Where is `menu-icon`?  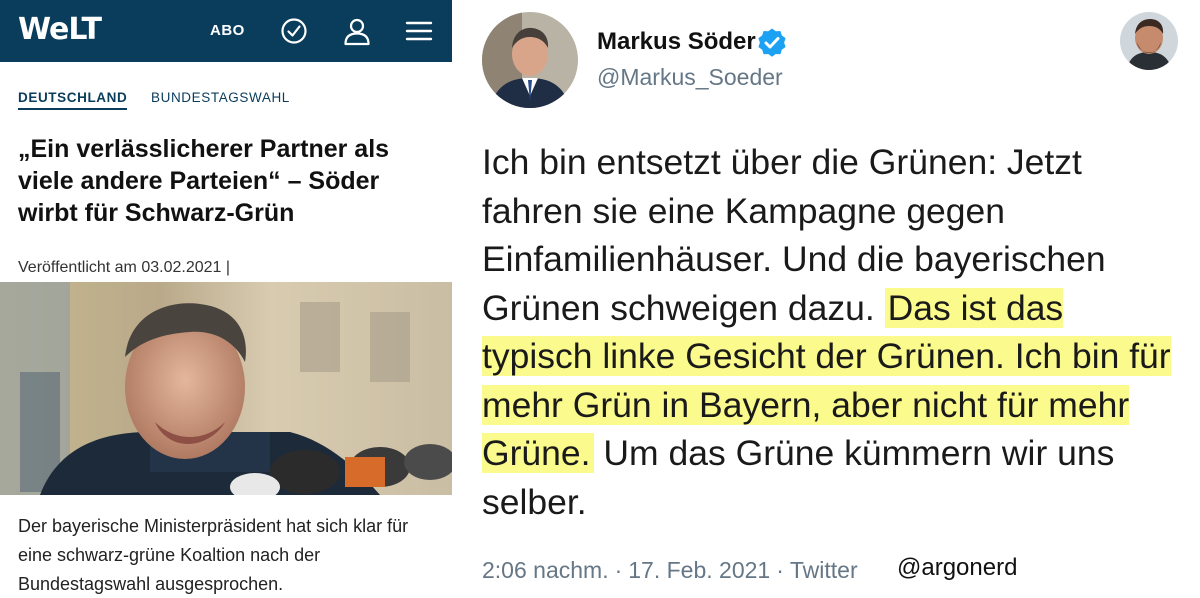 menu-icon is located at coordinates (419, 31).